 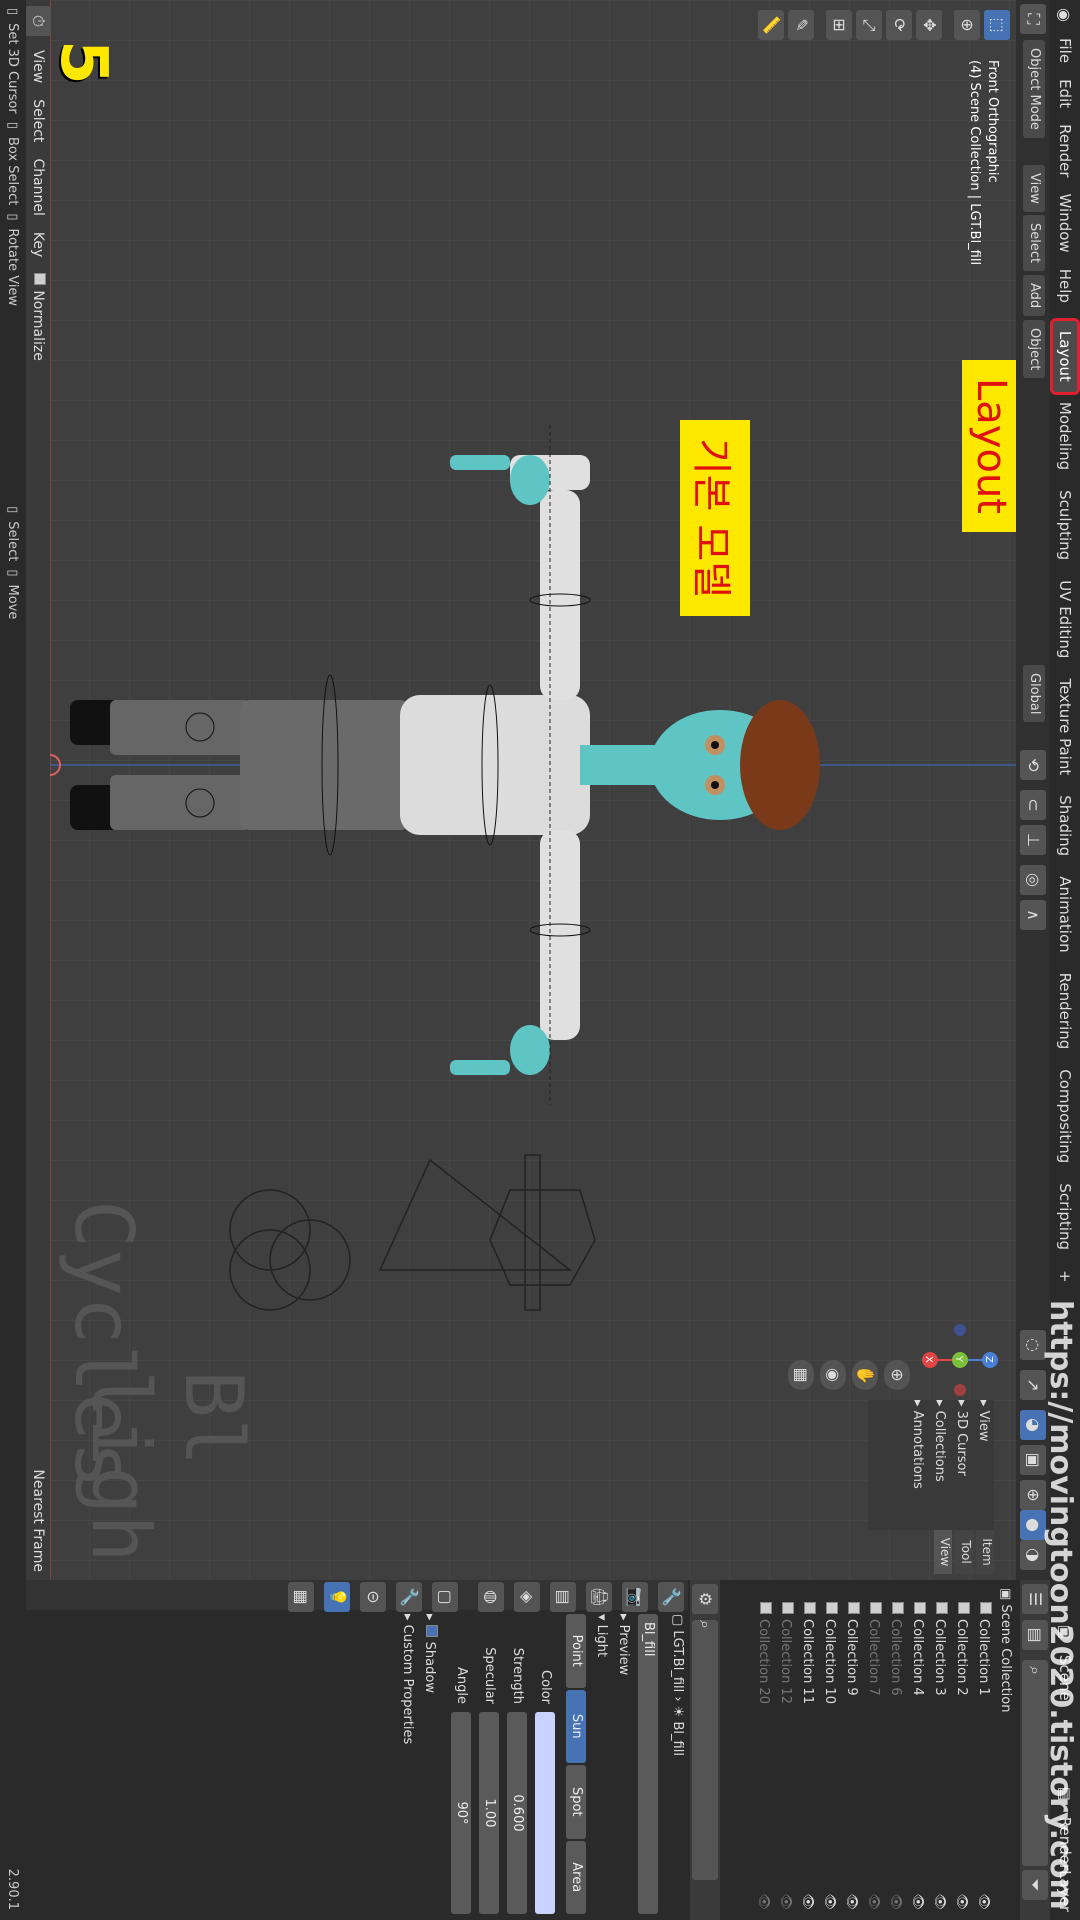 What do you see at coordinates (1065, 619) in the screenshot?
I see `tab-uv-editing: UV Editing` at bounding box center [1065, 619].